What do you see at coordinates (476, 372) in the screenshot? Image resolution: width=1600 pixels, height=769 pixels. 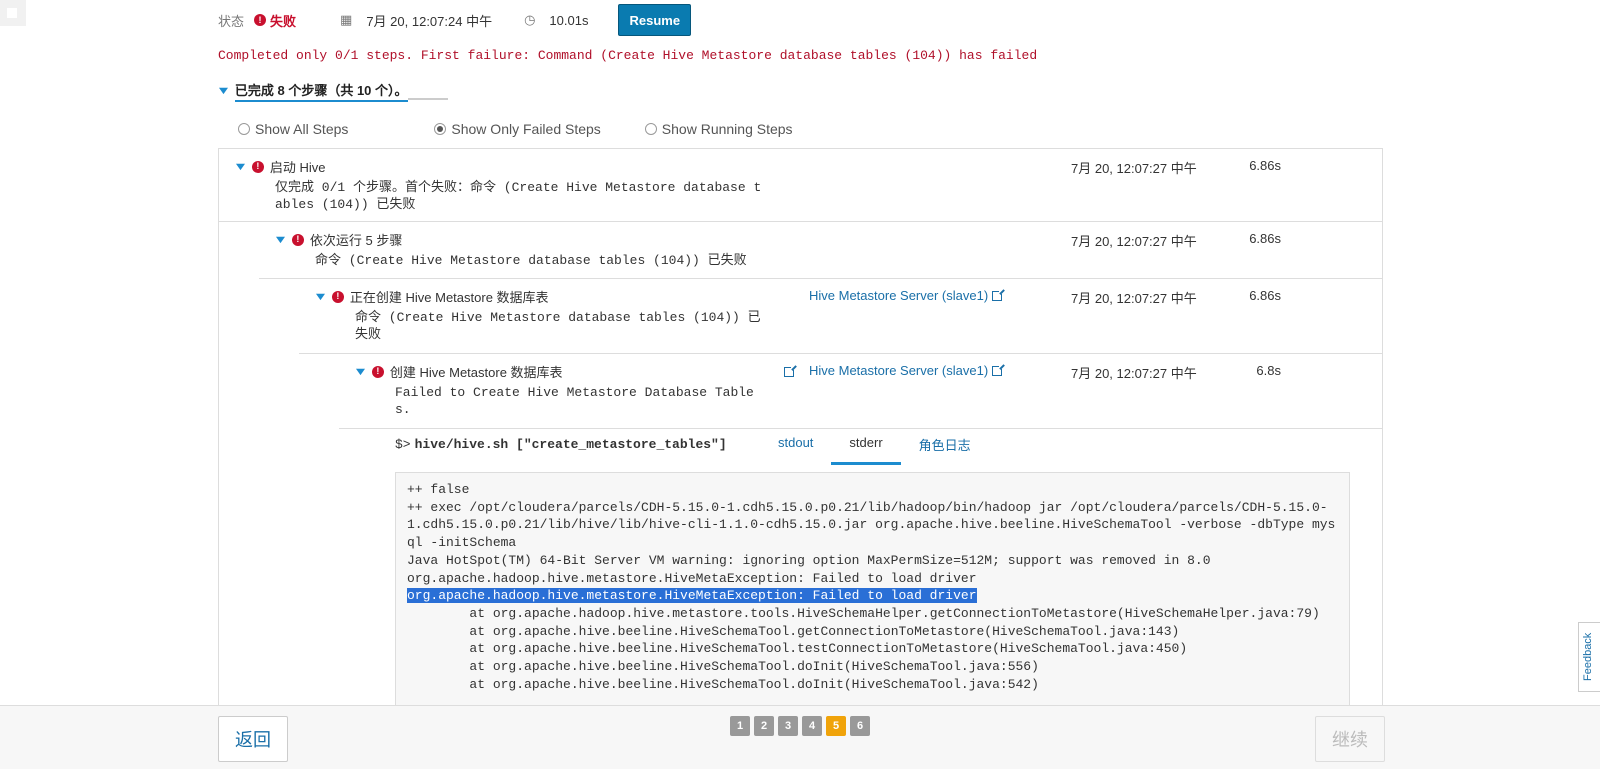 I see `step-title: 创建 Hive Metastore 数据库表` at bounding box center [476, 372].